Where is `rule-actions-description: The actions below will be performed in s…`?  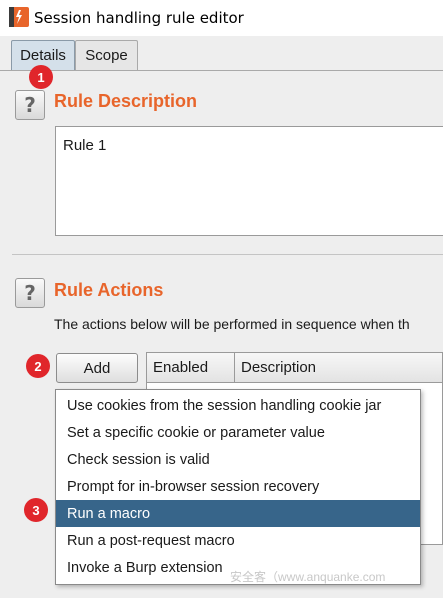 rule-actions-description: The actions below will be performed in s… is located at coordinates (232, 324).